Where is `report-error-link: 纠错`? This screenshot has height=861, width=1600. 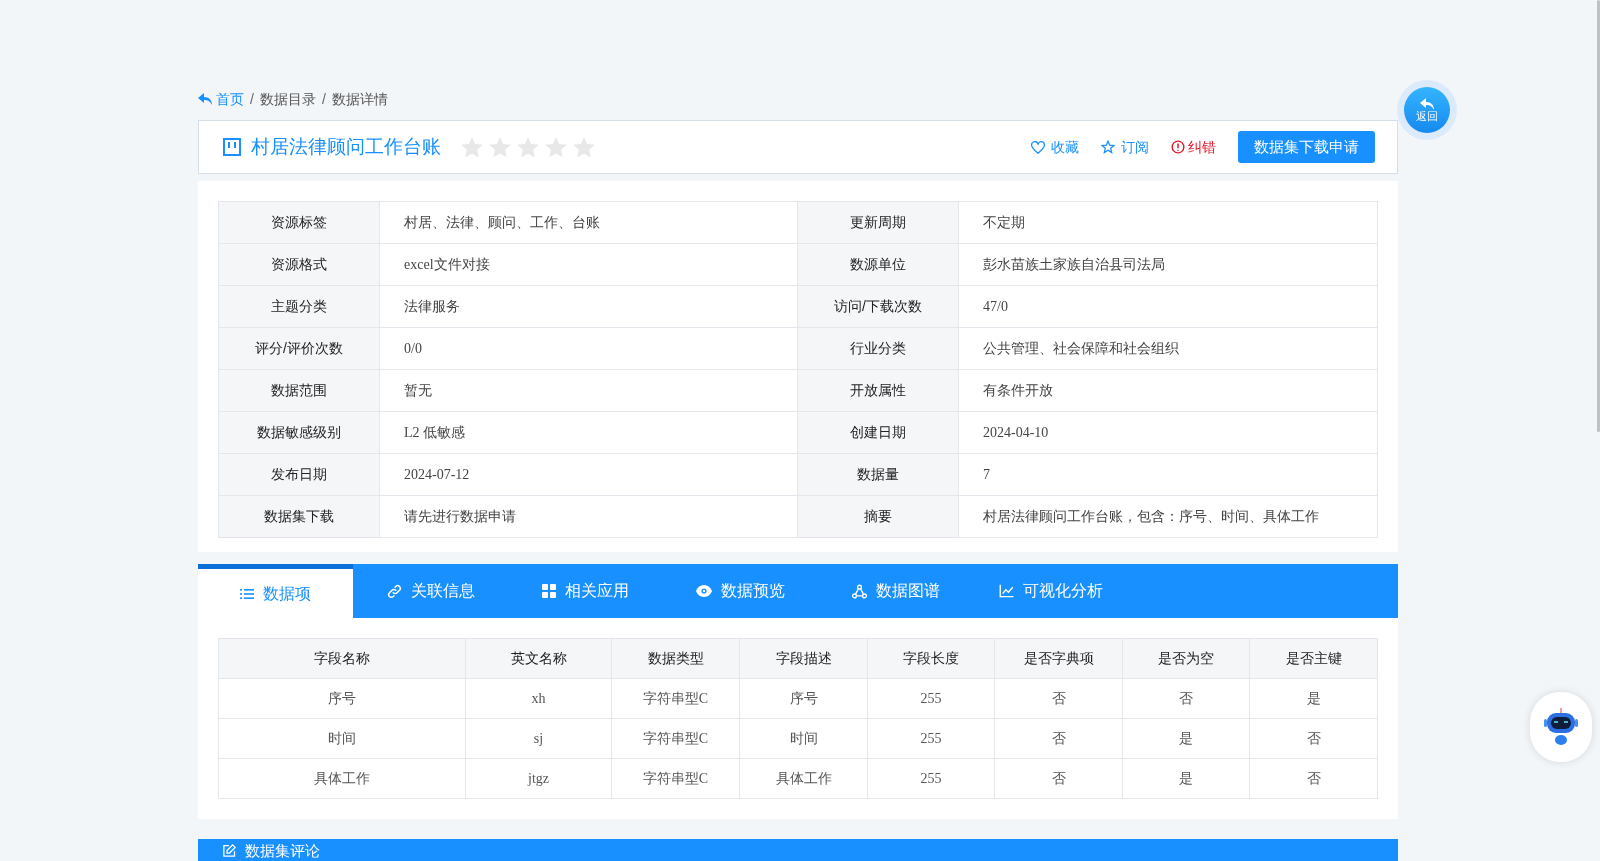 report-error-link: 纠错 is located at coordinates (1193, 147).